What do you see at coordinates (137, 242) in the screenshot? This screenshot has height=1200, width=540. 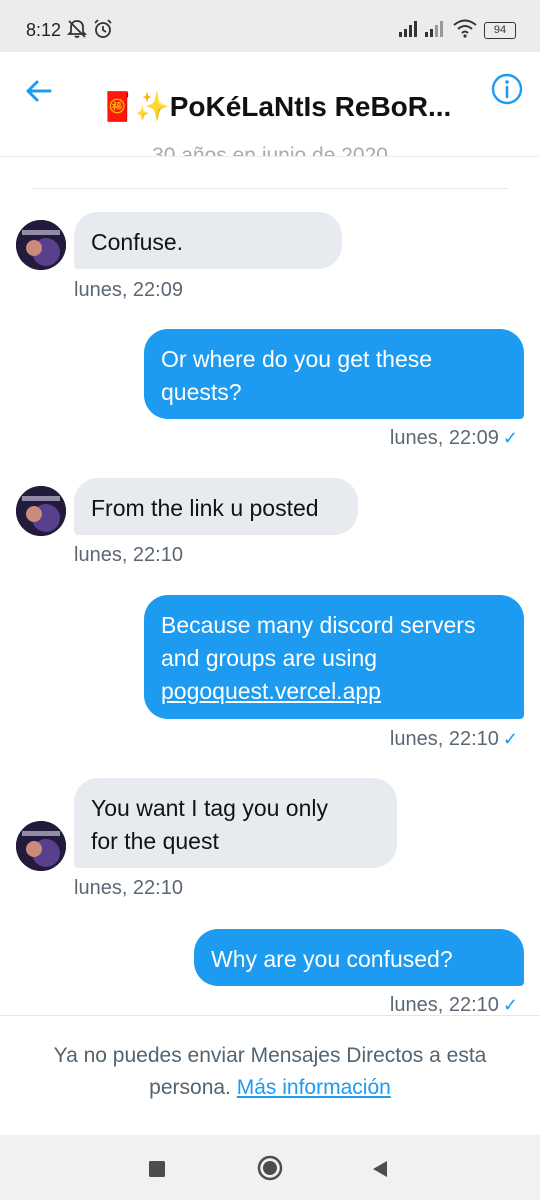 I see `message-text: Confuse.` at bounding box center [137, 242].